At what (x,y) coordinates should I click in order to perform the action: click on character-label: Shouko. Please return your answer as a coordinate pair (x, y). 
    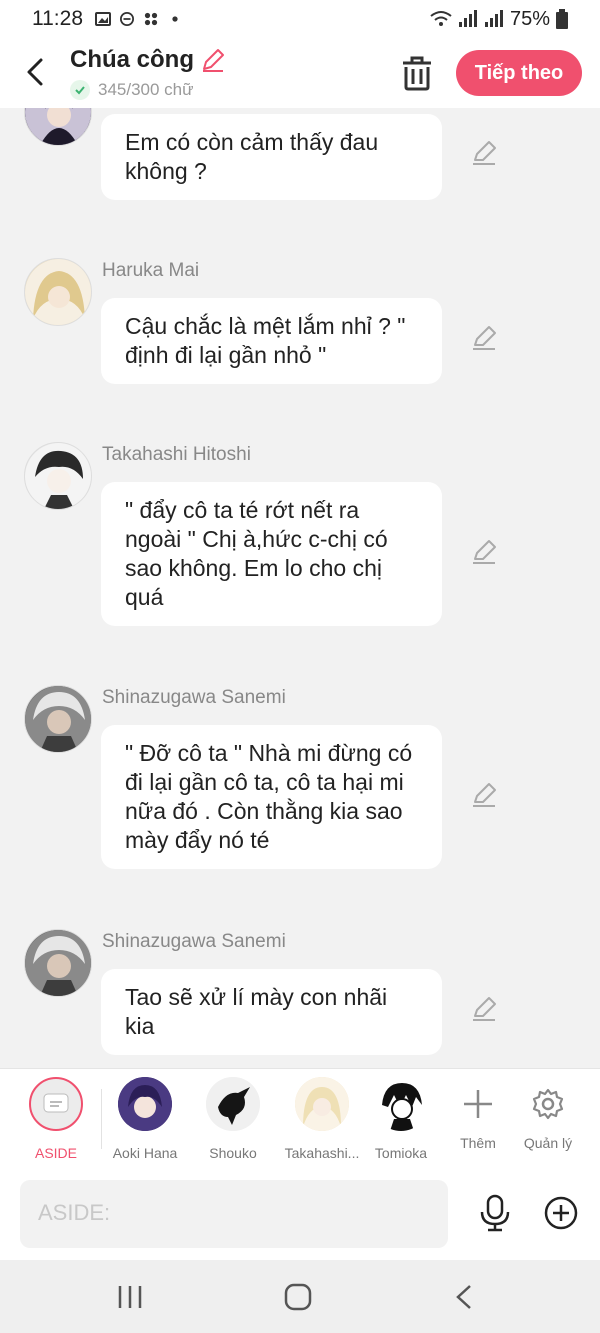
    Looking at the image, I should click on (233, 1153).